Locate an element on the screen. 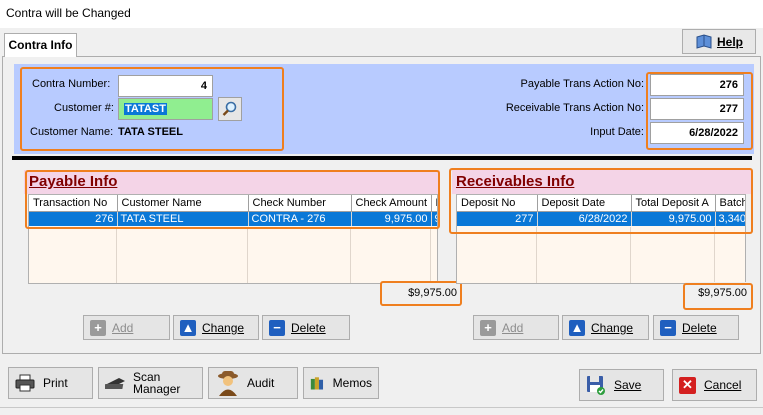 The width and height of the screenshot is (763, 415). payable-trans-label: Payable Trans Action No: is located at coordinates (582, 84).